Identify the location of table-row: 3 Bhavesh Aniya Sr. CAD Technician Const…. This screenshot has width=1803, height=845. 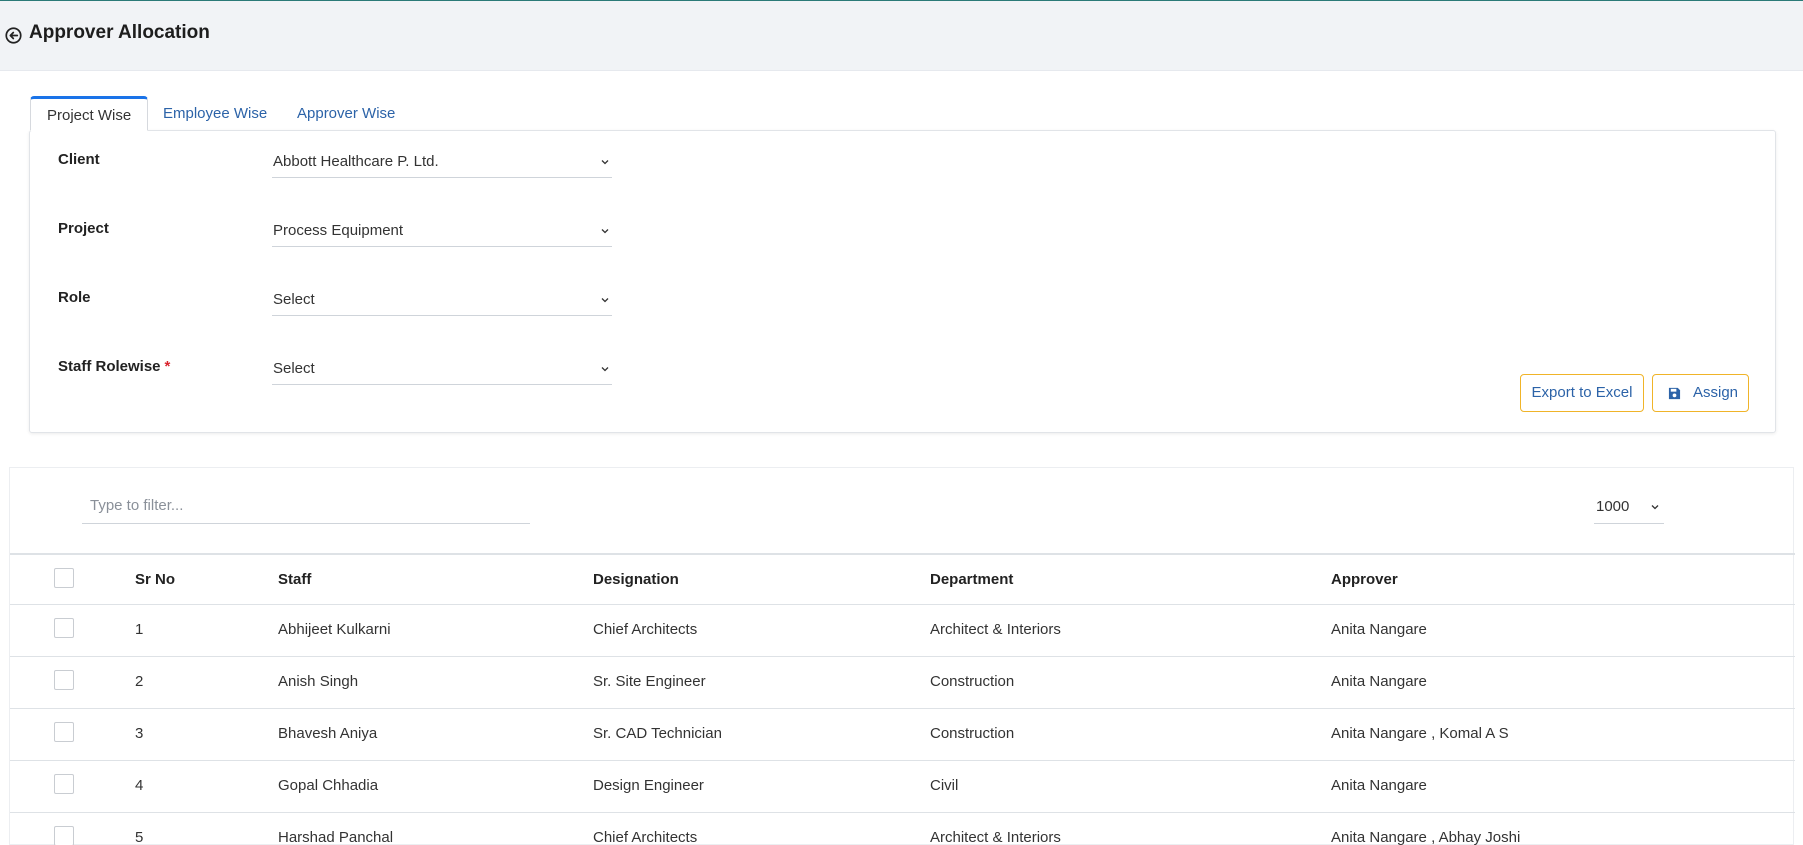
(902, 735).